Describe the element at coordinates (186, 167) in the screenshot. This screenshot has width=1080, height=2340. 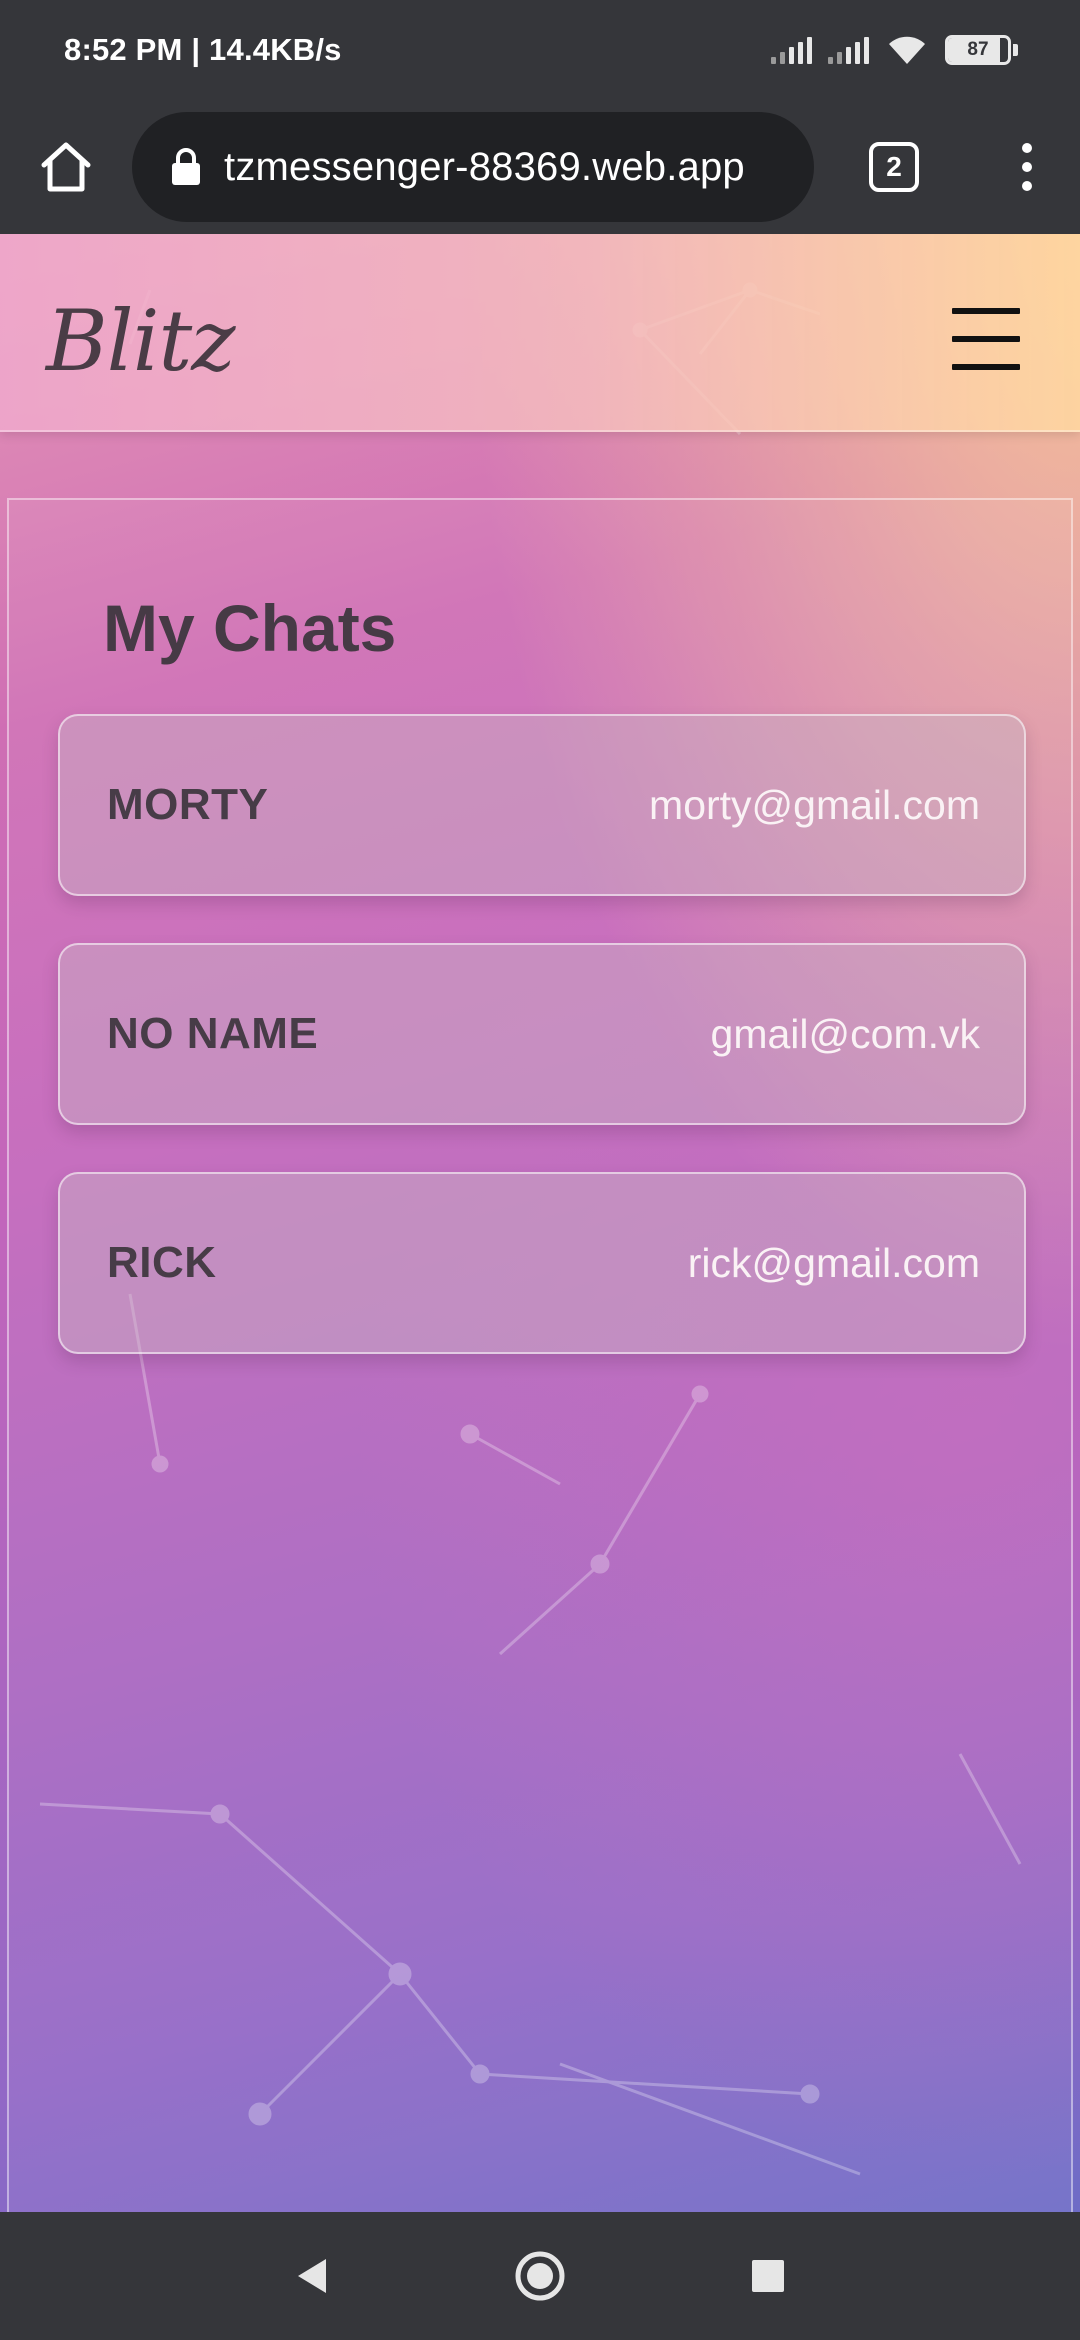
I see `lock-icon` at that location.